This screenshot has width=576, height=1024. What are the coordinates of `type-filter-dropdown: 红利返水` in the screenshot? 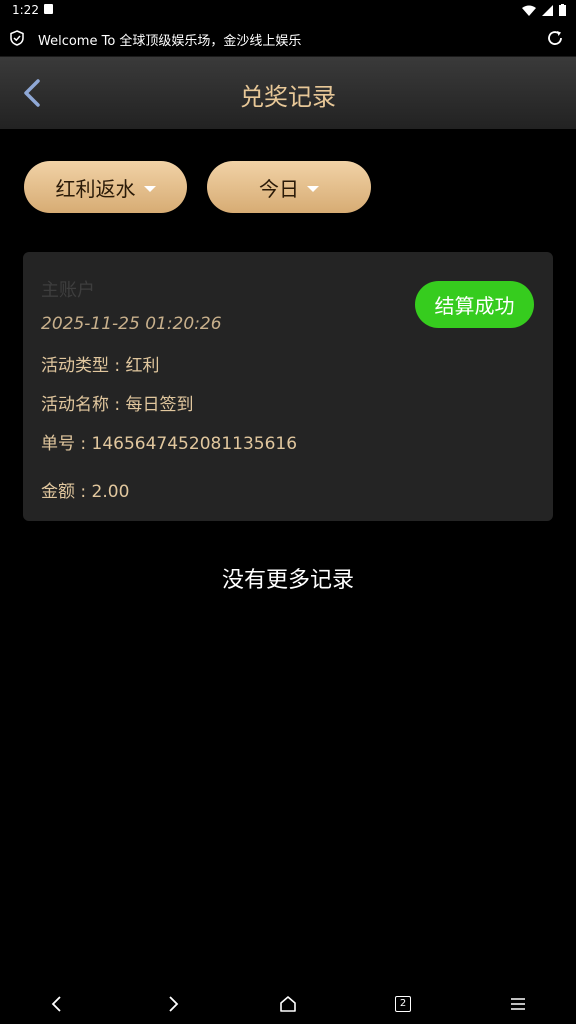 It's located at (105, 187).